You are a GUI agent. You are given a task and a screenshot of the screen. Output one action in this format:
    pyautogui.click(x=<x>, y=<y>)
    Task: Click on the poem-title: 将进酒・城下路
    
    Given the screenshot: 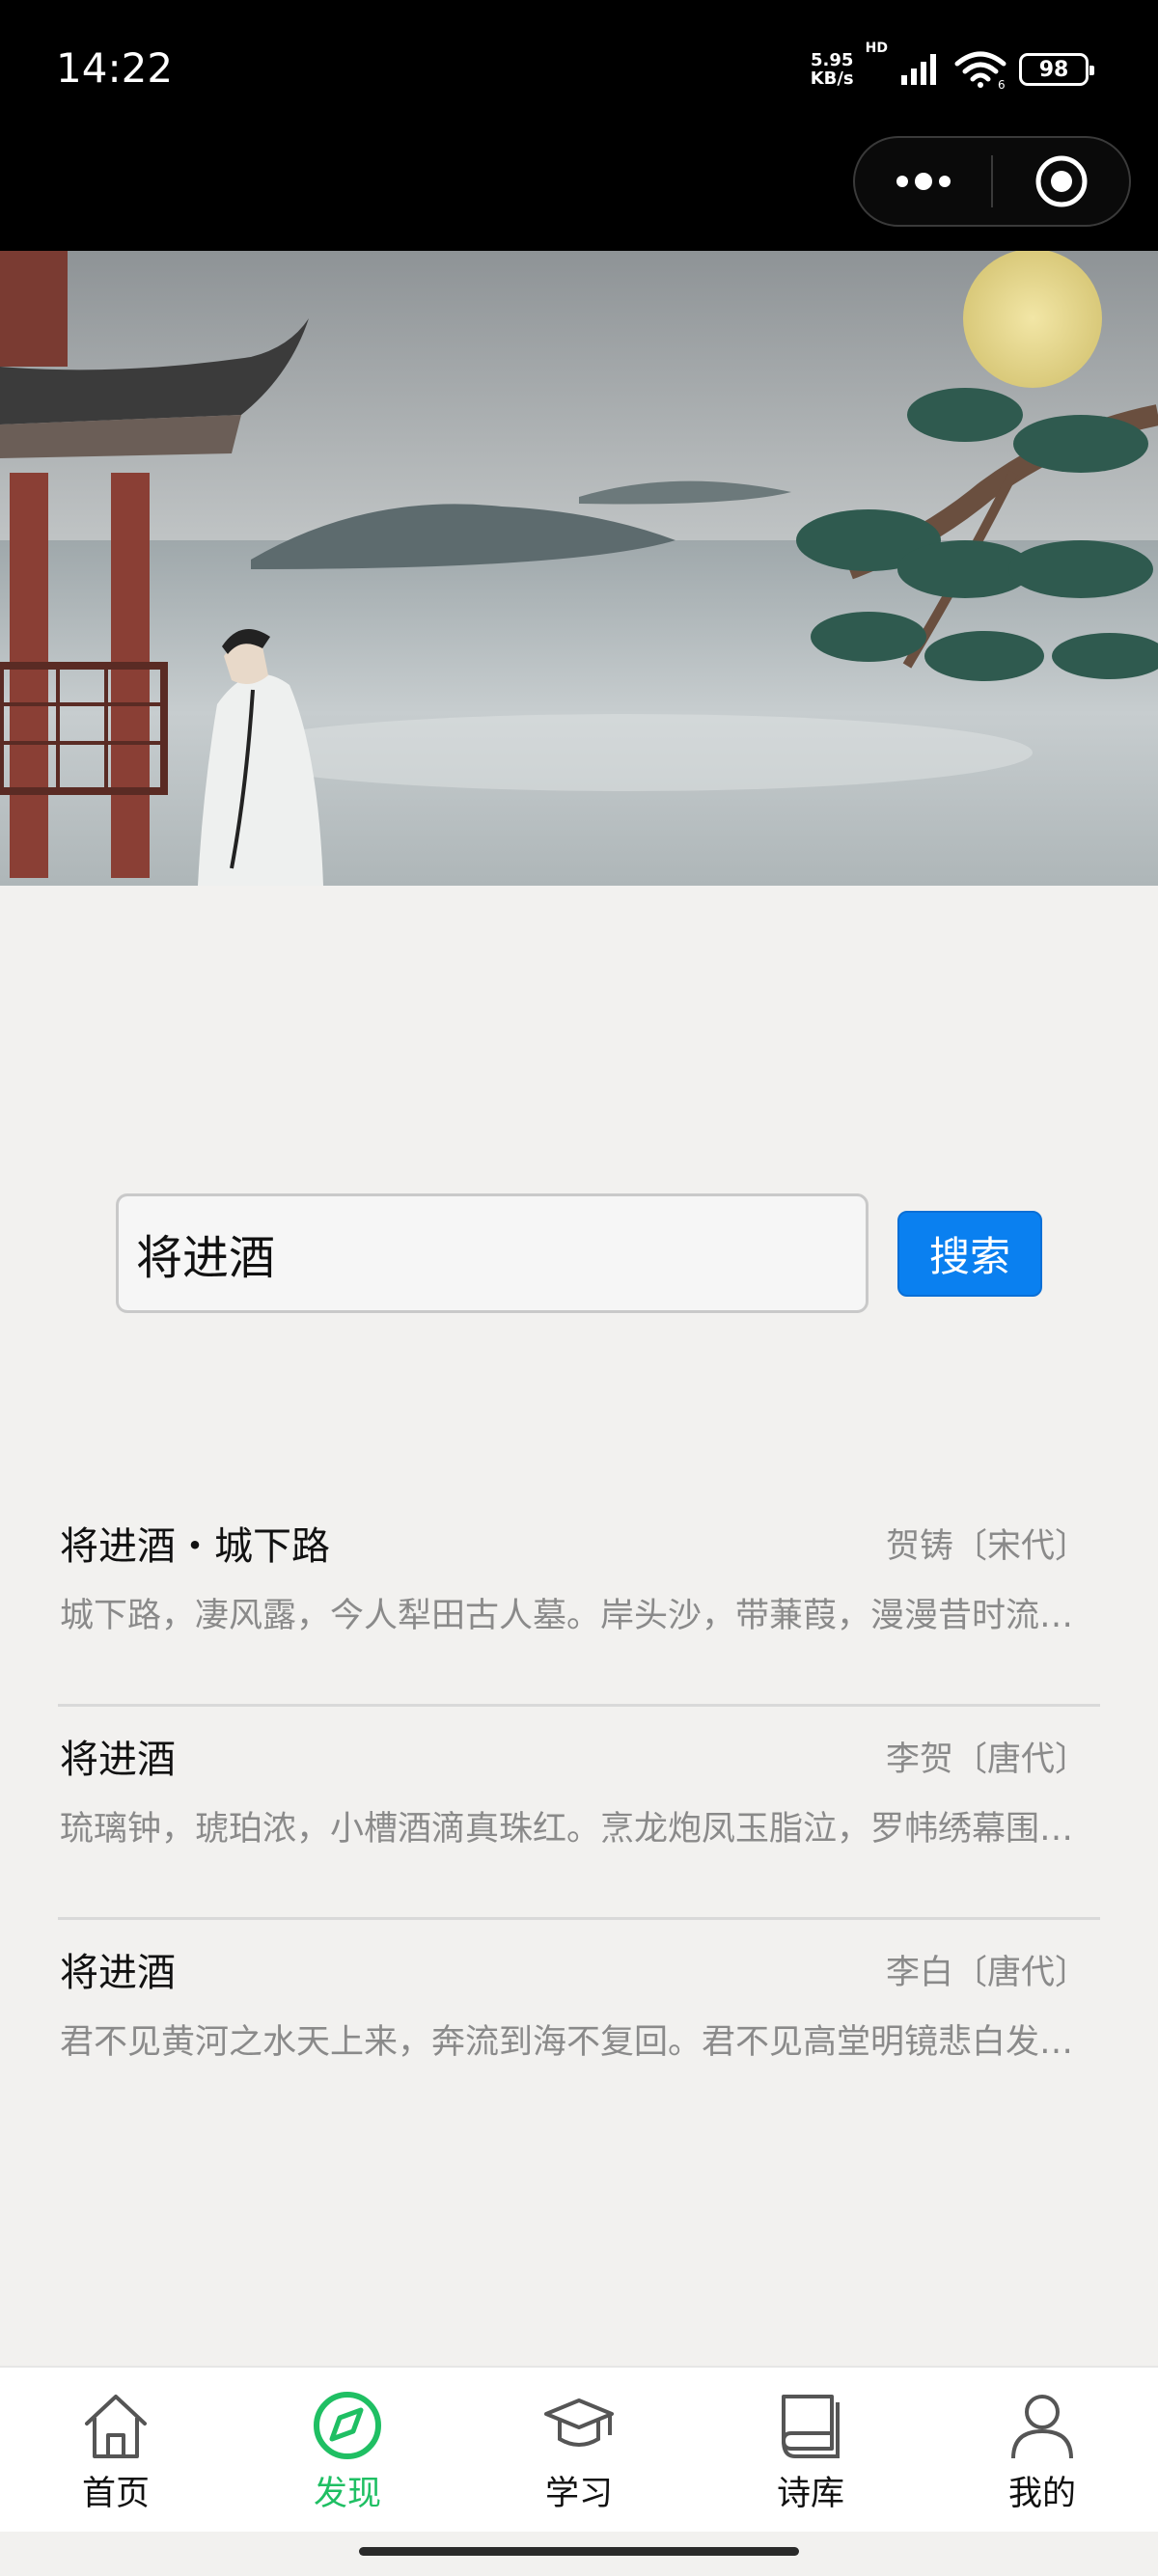 What is the action you would take?
    pyautogui.click(x=195, y=1546)
    